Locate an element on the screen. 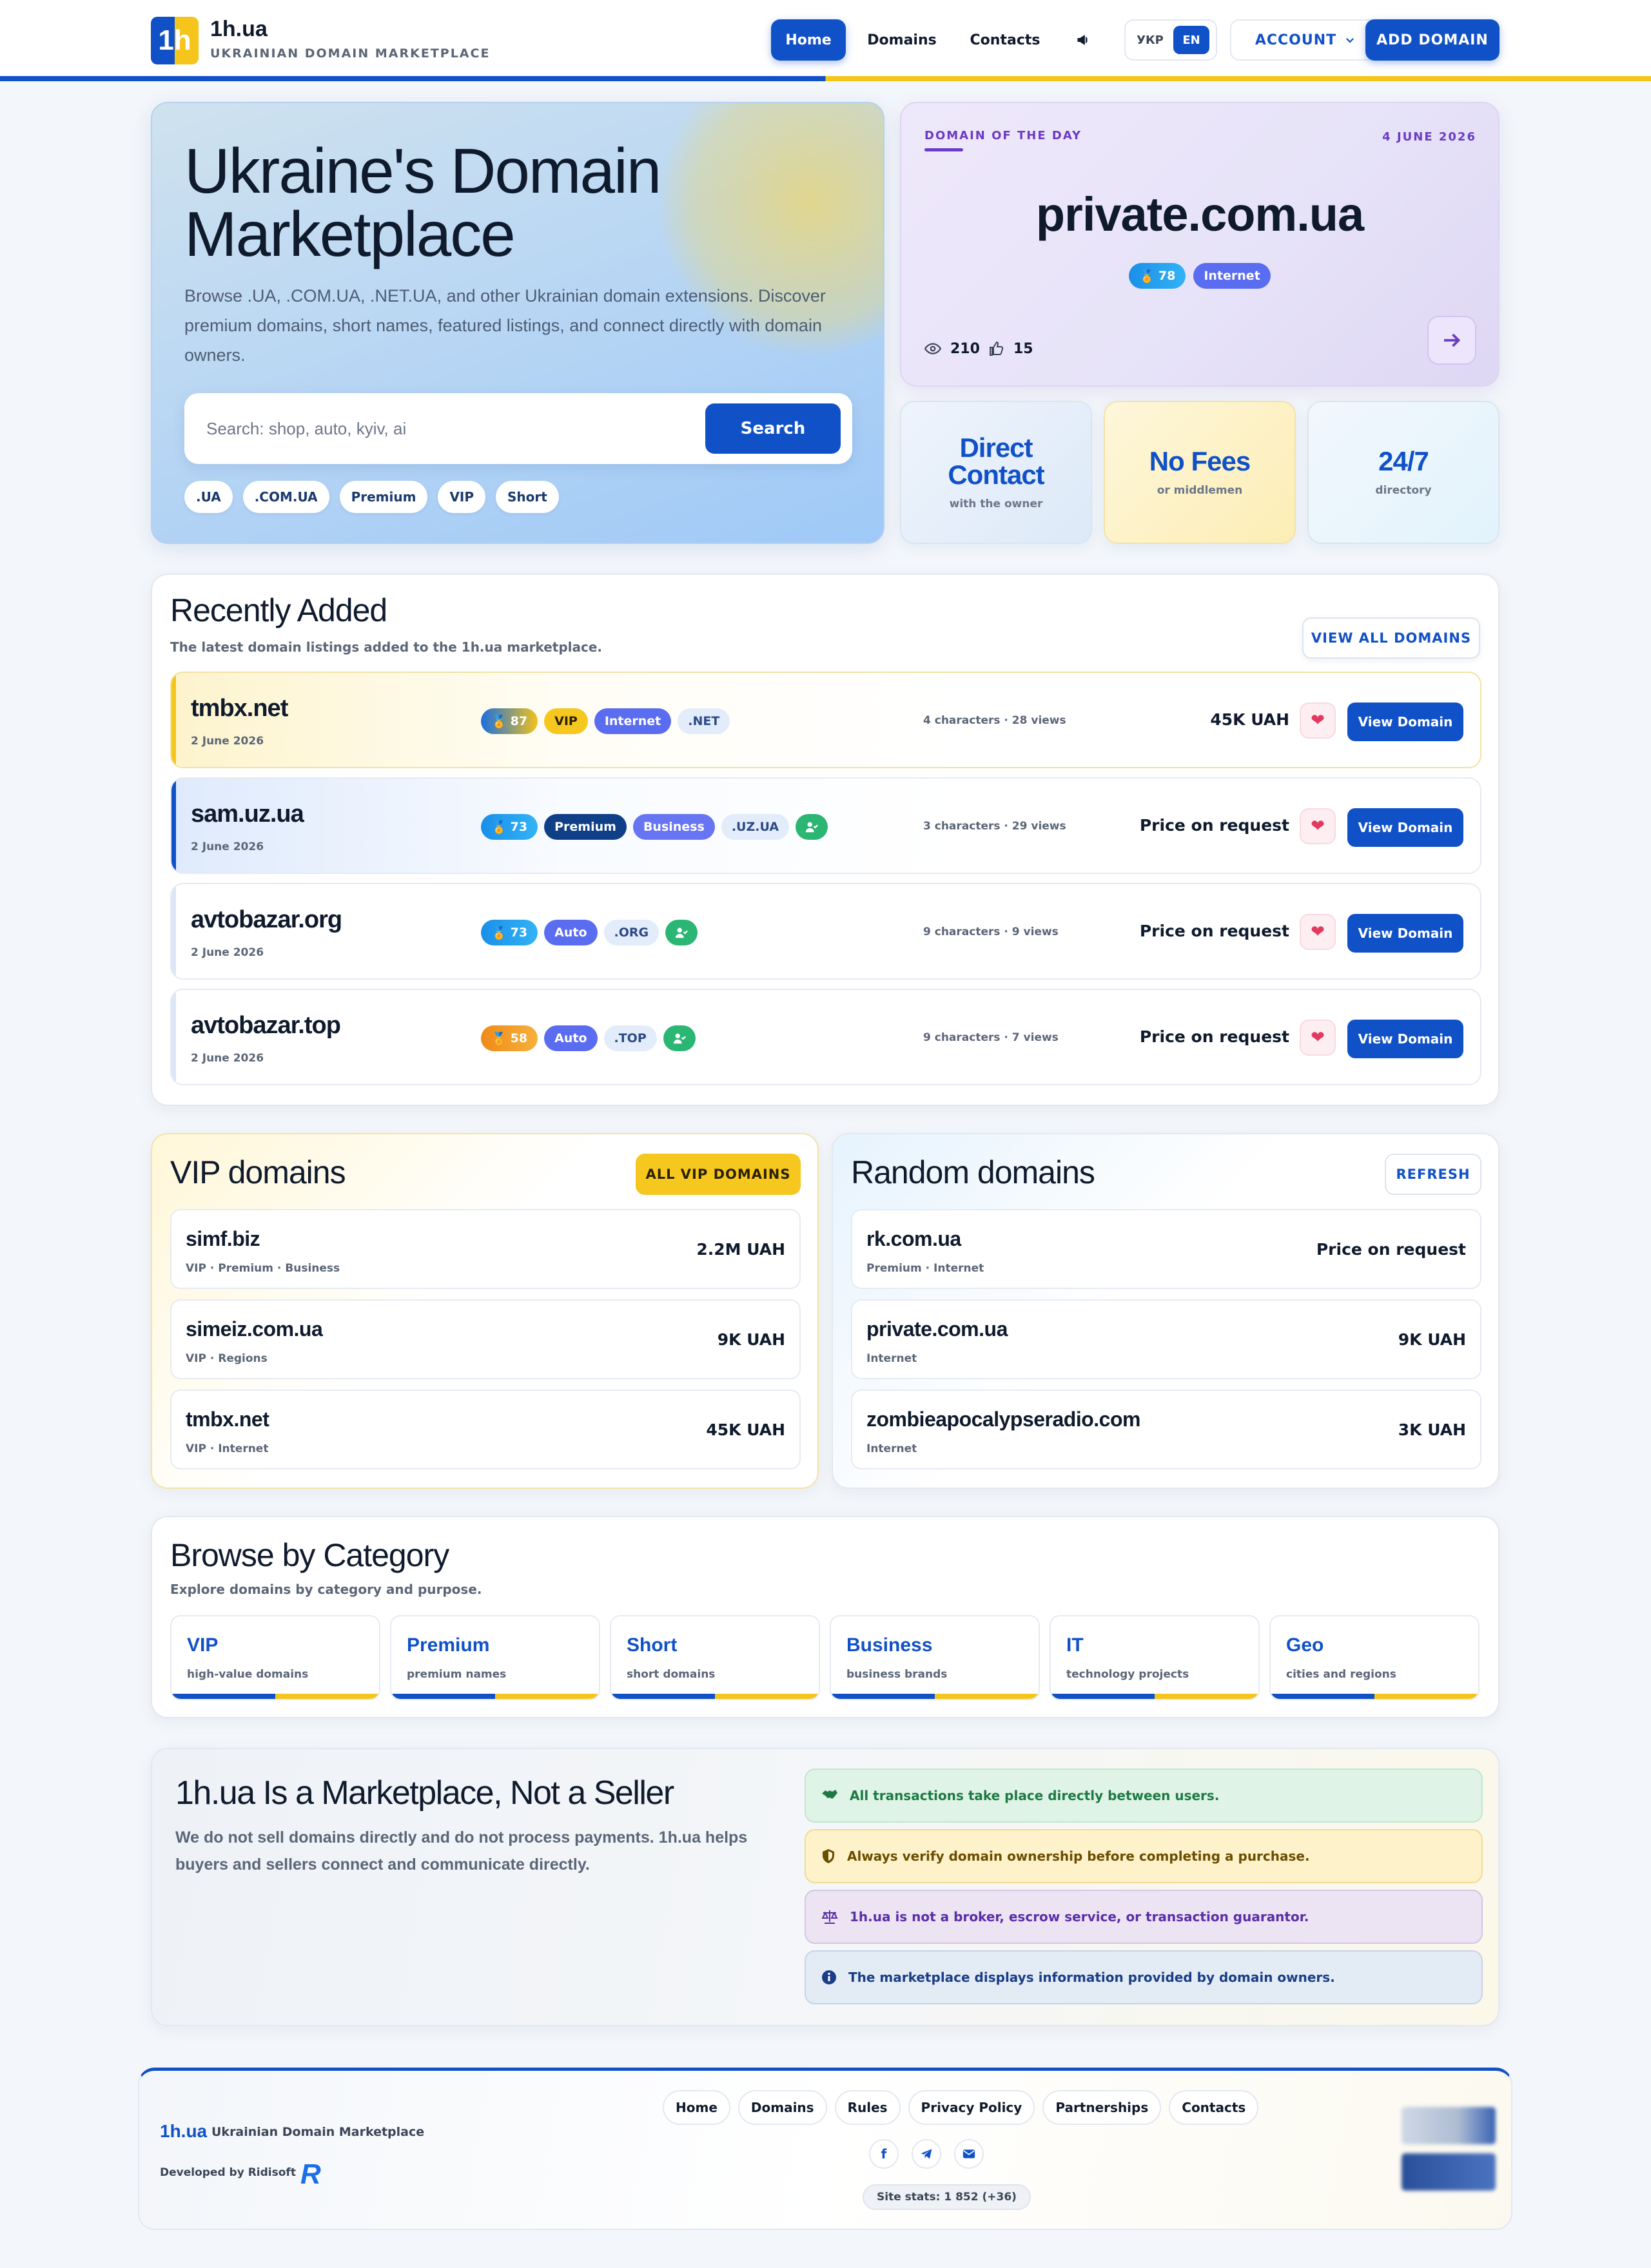  domain-name: avtobazar.top is located at coordinates (266, 1026).